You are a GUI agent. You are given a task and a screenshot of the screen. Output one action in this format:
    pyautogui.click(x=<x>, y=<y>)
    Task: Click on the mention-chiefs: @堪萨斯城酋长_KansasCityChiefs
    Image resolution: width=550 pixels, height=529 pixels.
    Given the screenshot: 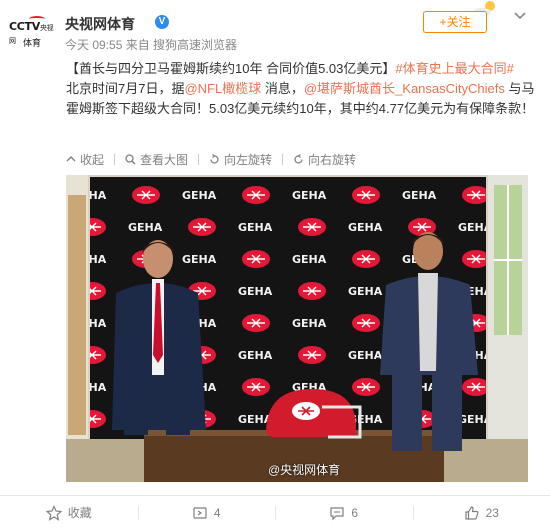 What is the action you would take?
    pyautogui.click(x=404, y=88)
    